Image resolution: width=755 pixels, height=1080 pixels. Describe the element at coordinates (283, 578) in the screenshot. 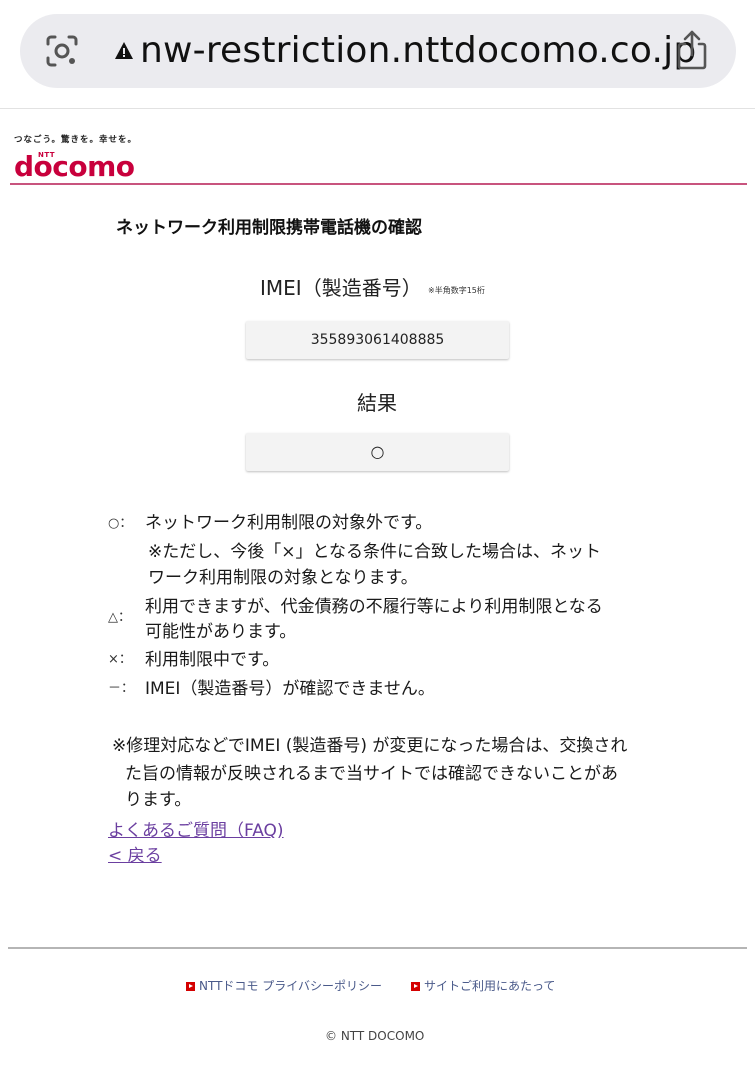

I see `legend-circle-note-2: ワーク利用制限の対象となります。` at that location.